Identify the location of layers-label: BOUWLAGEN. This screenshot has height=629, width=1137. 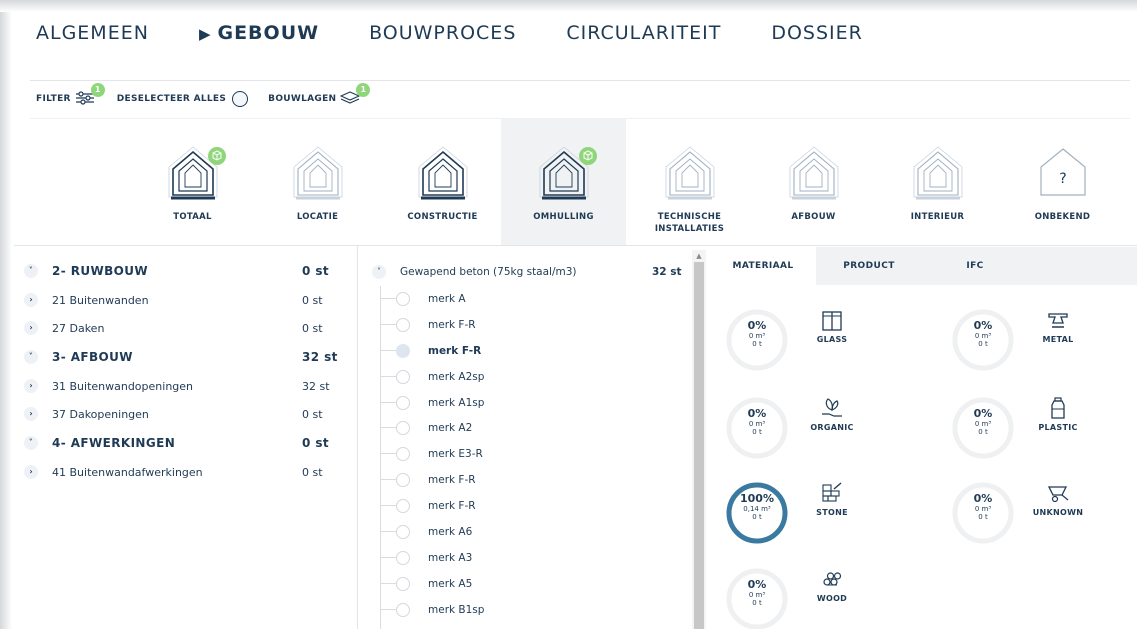
(302, 99).